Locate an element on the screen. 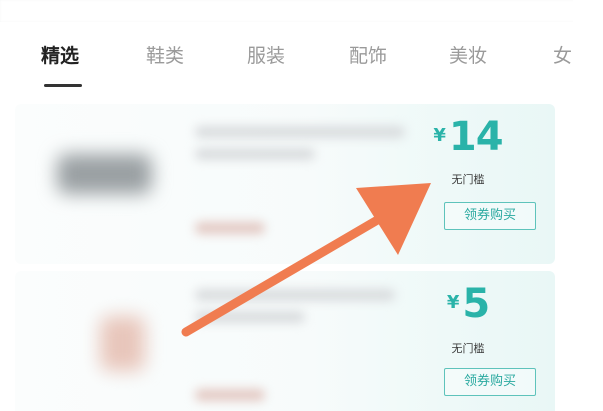  coupon-amount: ¥5 is located at coordinates (468, 304).